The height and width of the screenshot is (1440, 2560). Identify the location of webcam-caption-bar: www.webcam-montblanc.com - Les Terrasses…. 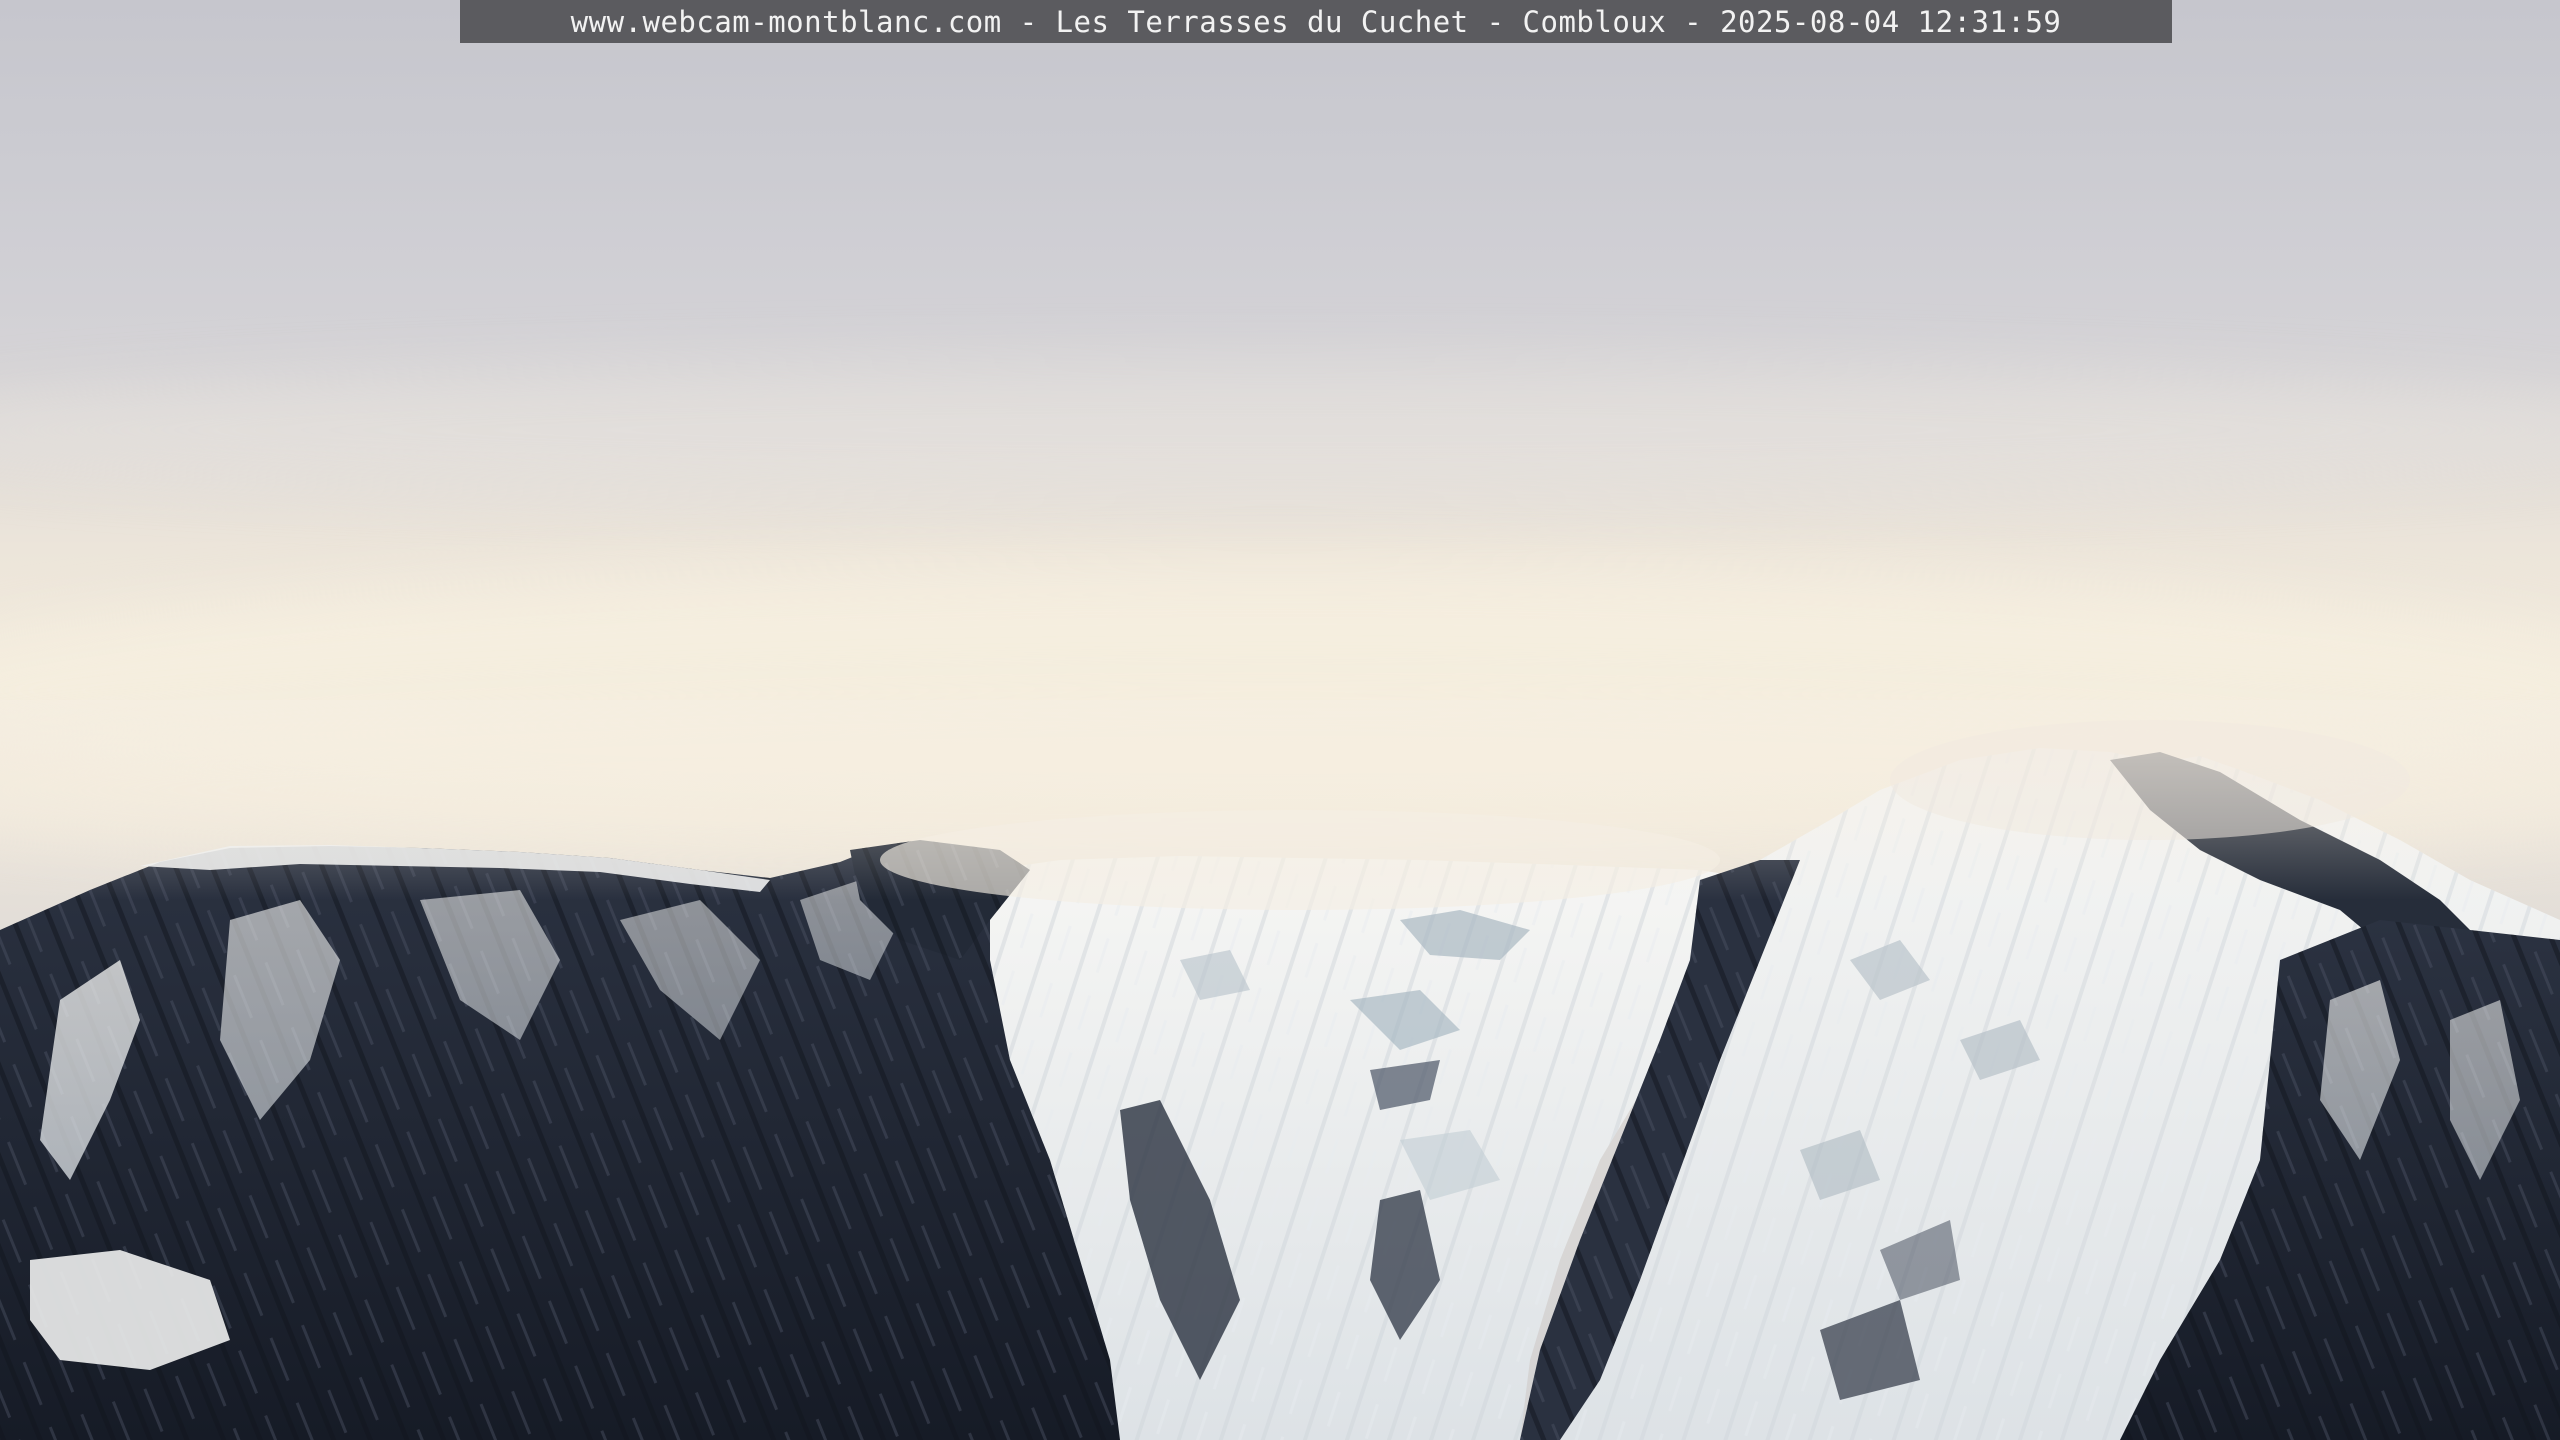
(1316, 21).